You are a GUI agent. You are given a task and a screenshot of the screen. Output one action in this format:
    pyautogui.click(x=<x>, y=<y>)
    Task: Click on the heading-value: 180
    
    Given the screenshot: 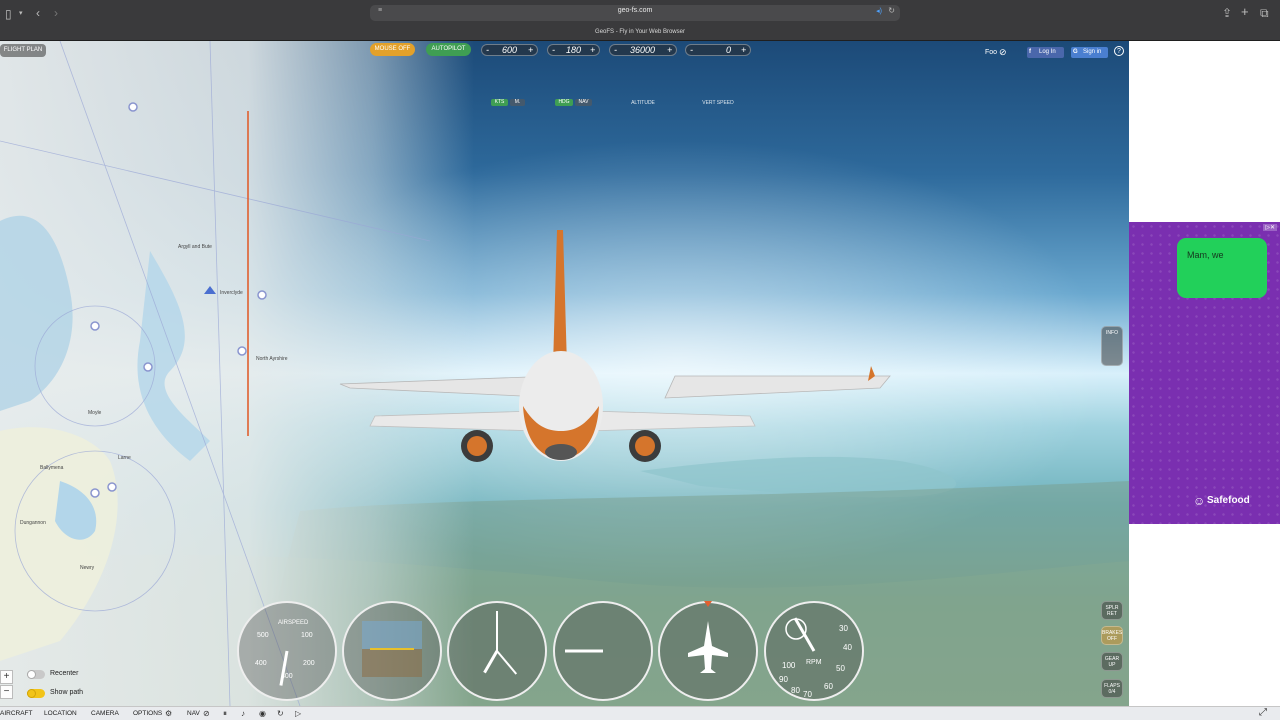 What is the action you would take?
    pyautogui.click(x=573, y=50)
    